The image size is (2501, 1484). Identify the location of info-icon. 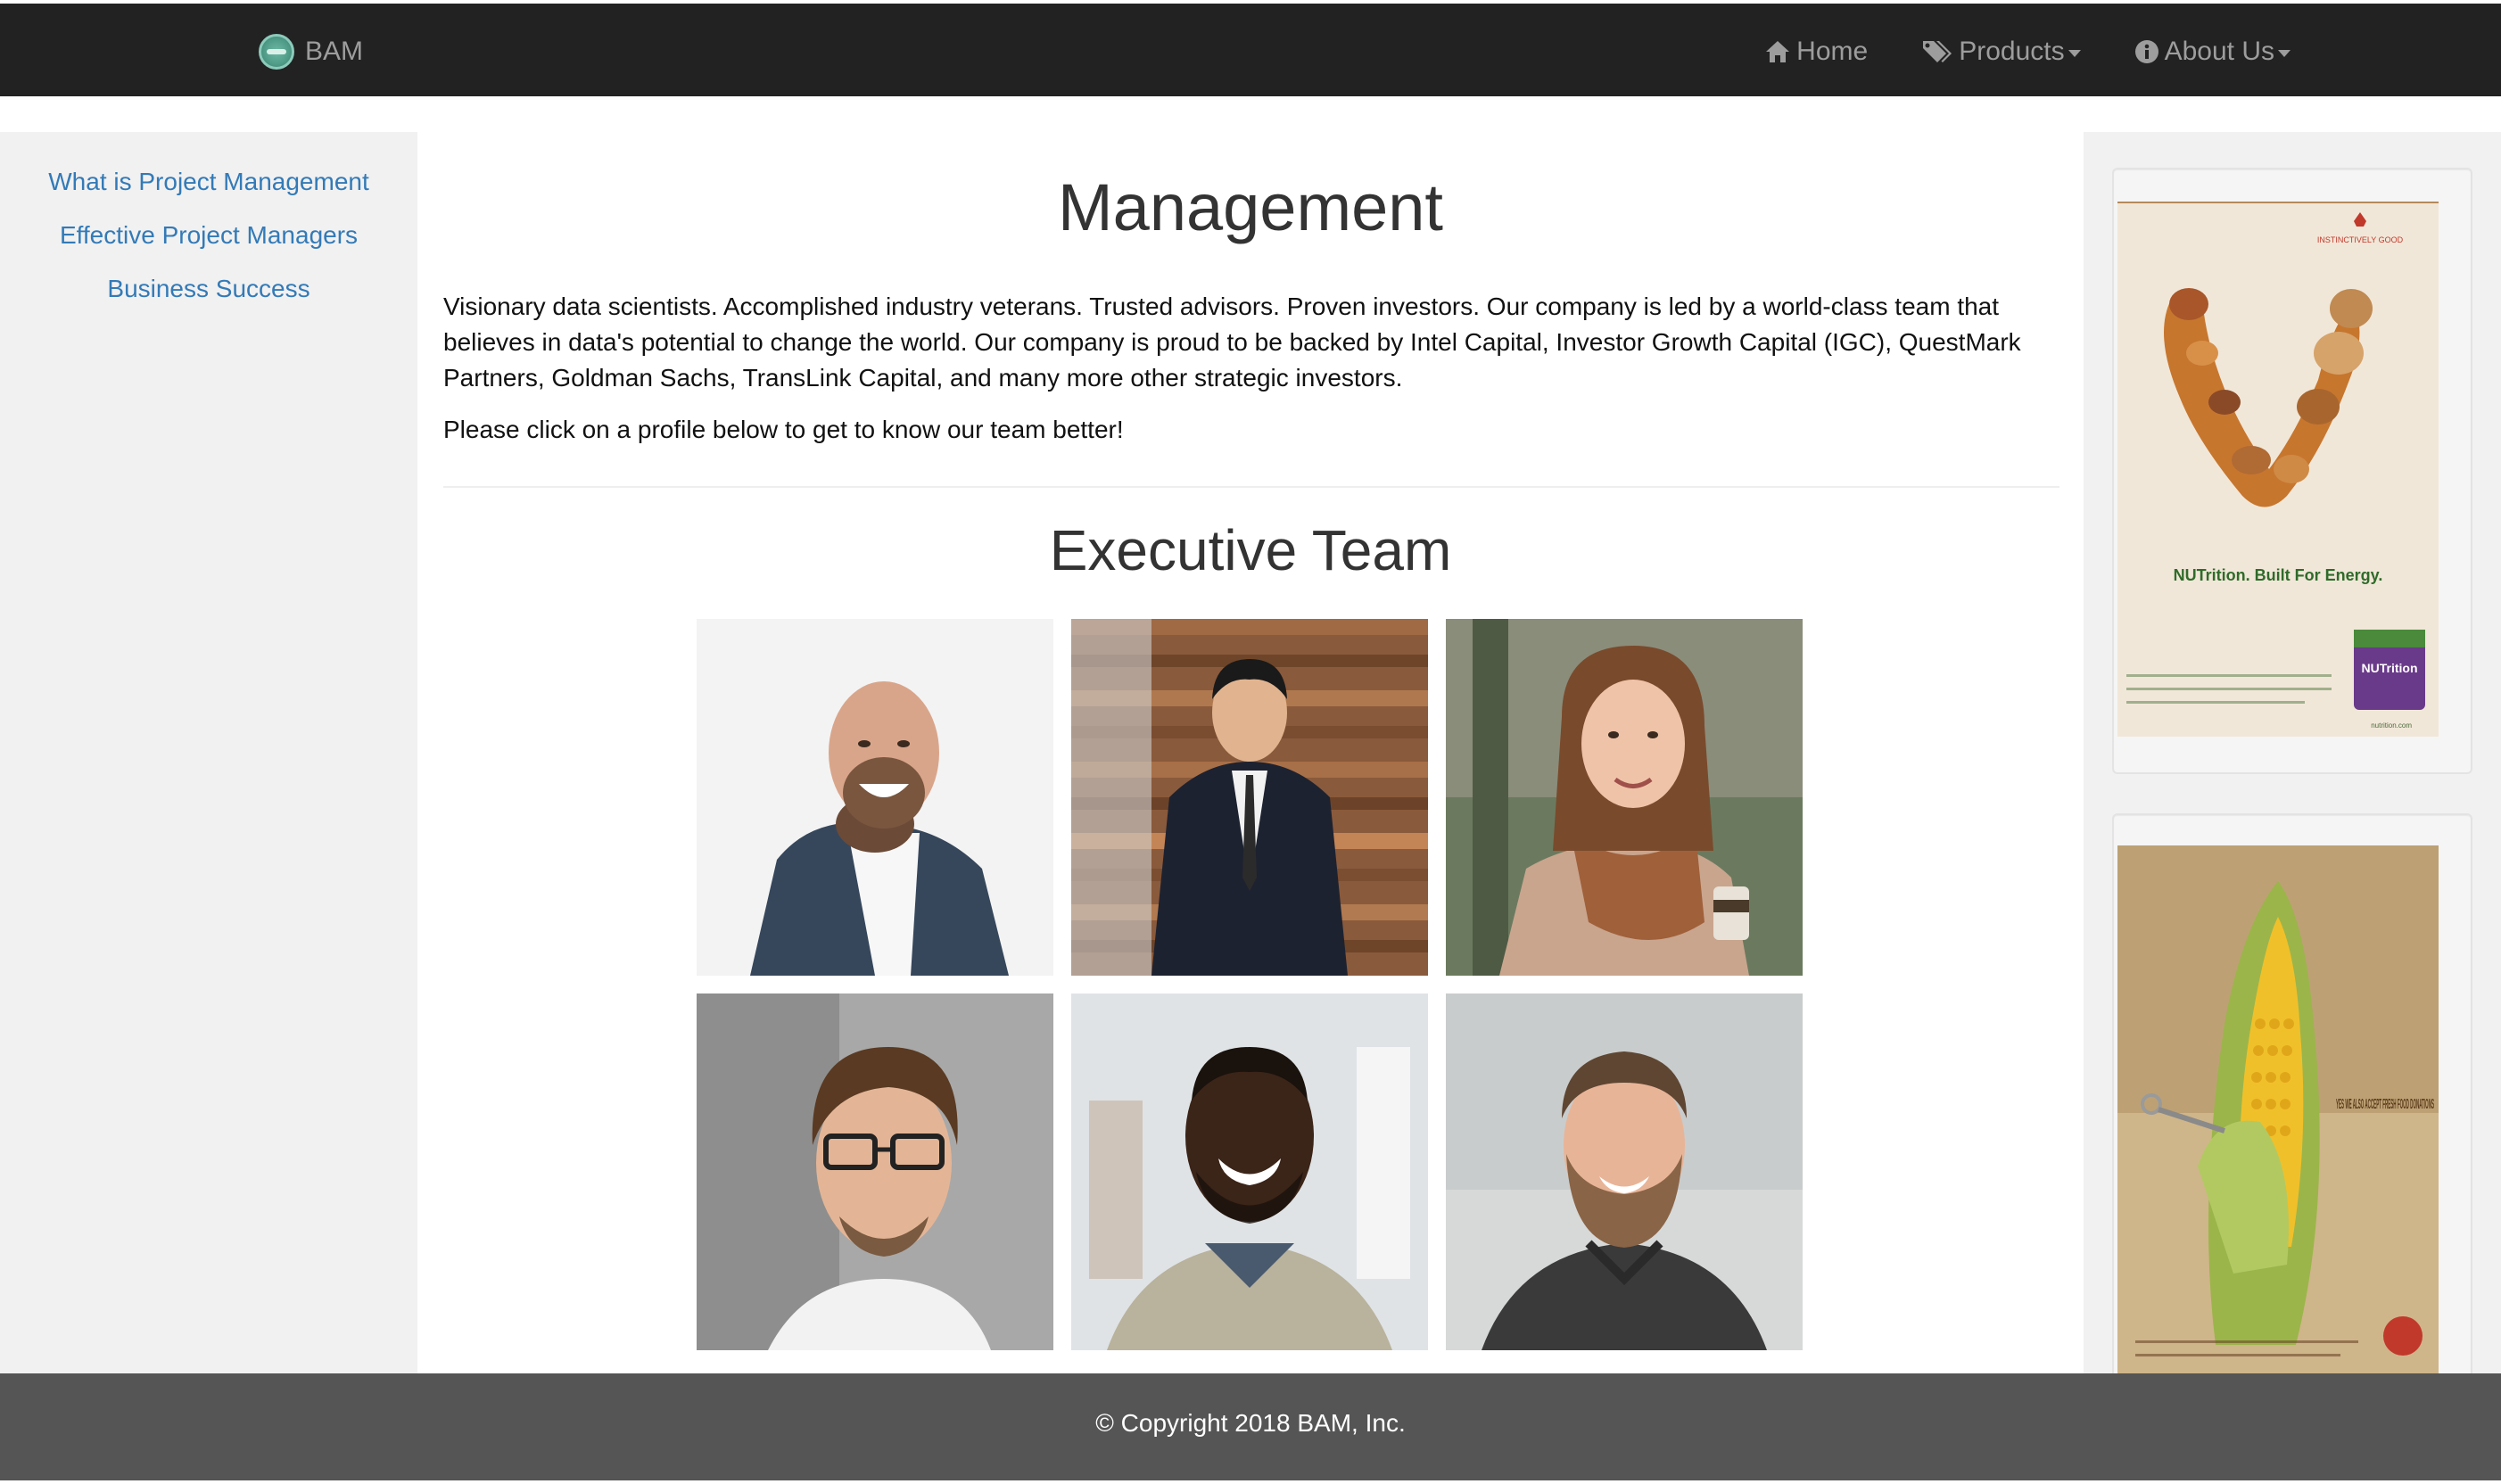
(2146, 52).